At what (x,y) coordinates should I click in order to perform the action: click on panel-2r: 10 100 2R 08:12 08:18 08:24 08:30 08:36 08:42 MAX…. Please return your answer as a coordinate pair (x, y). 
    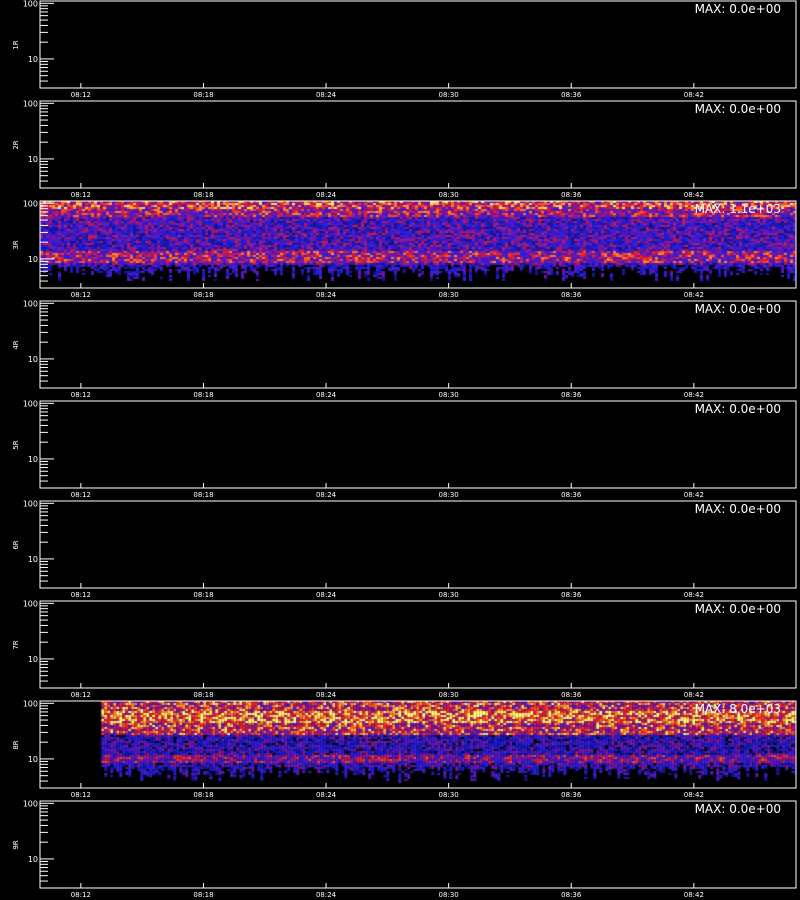
    Looking at the image, I should click on (404, 149).